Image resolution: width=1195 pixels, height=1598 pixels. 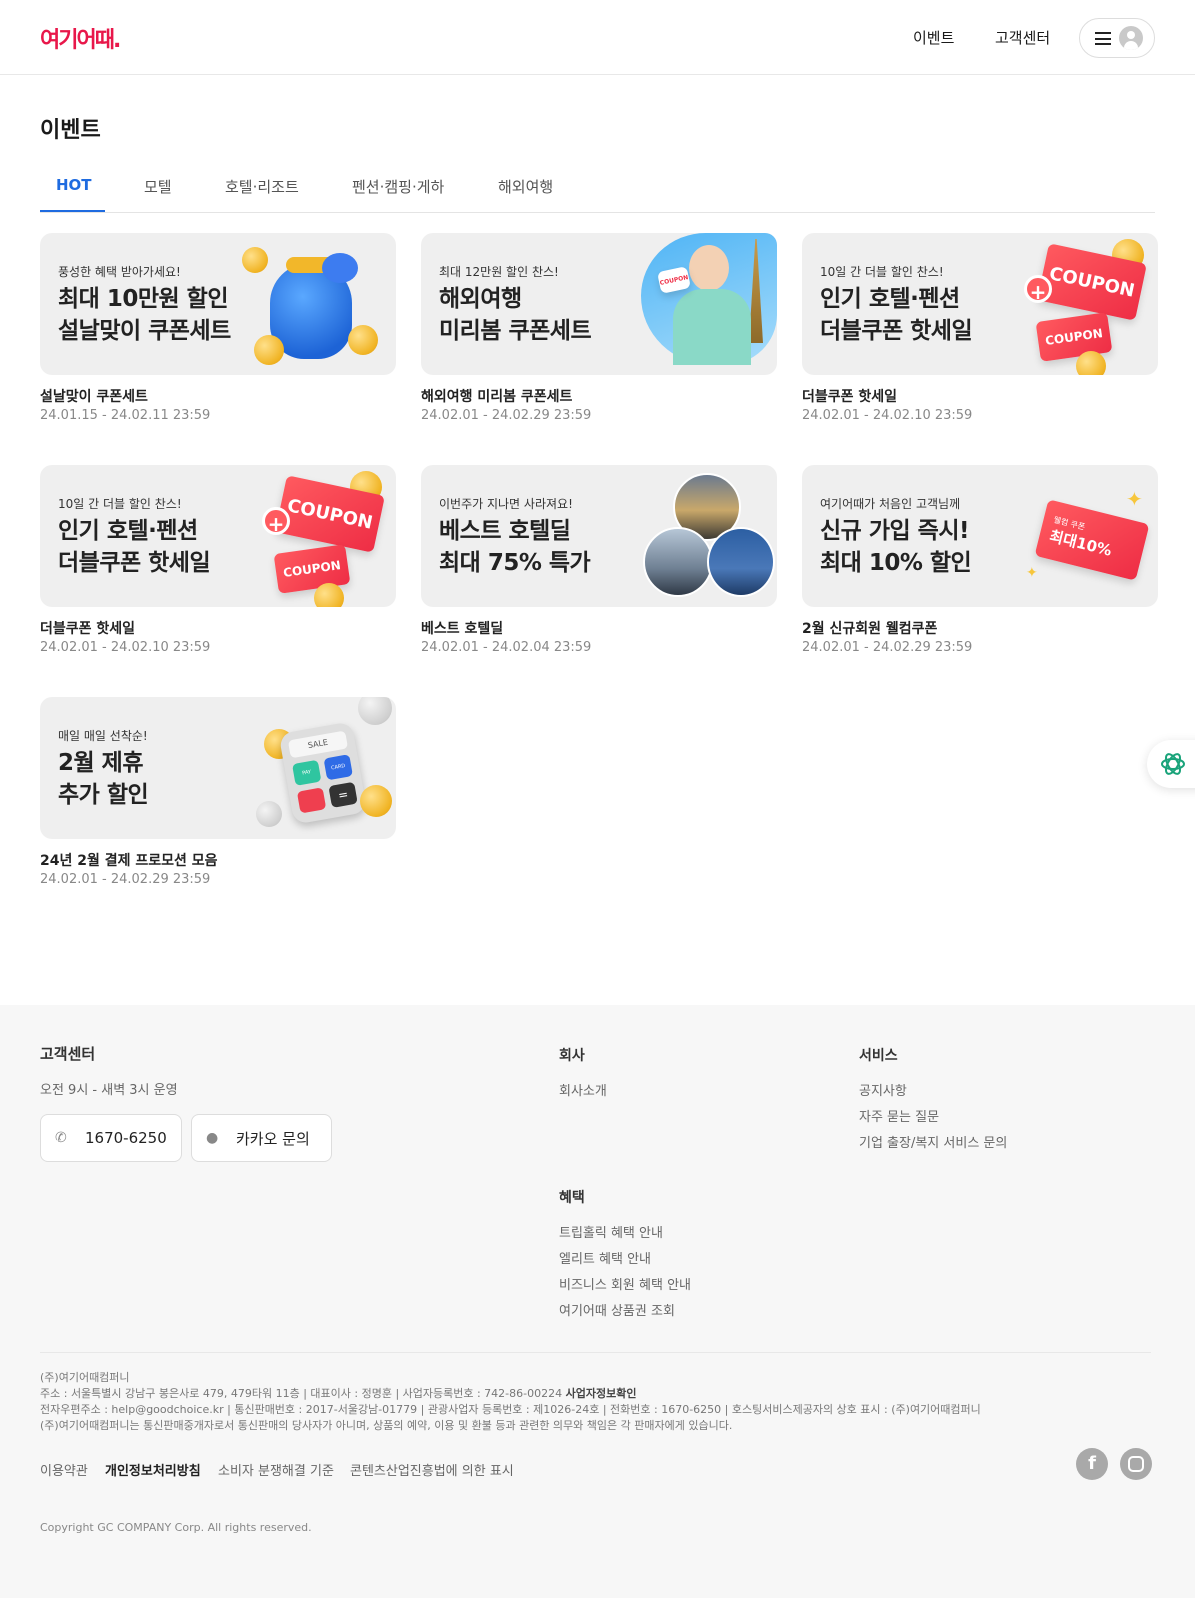 What do you see at coordinates (887, 415) in the screenshot?
I see `event-period: 24.02.01 - 24.02.10 23:59` at bounding box center [887, 415].